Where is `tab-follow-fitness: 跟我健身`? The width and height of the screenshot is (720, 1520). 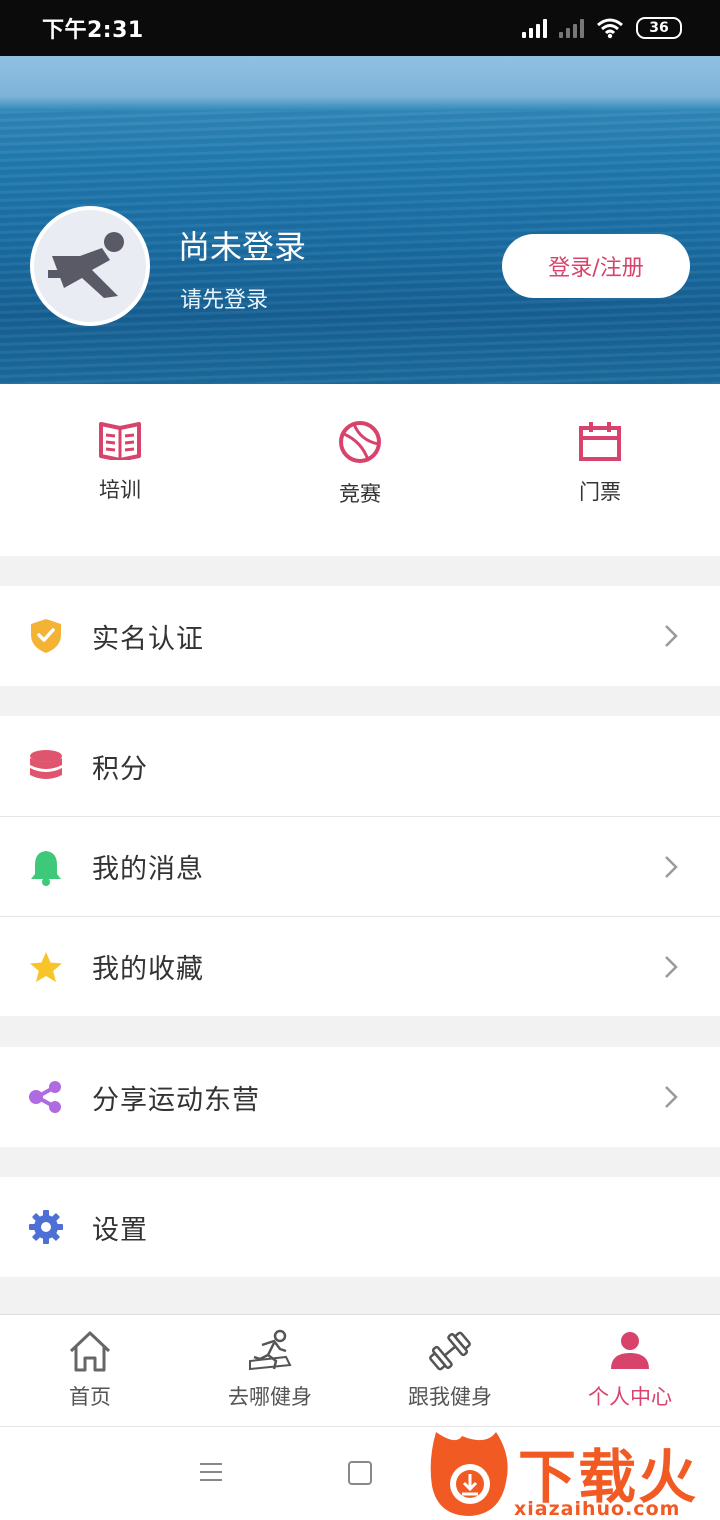
tab-follow-fitness: 跟我健身 is located at coordinates (450, 1370).